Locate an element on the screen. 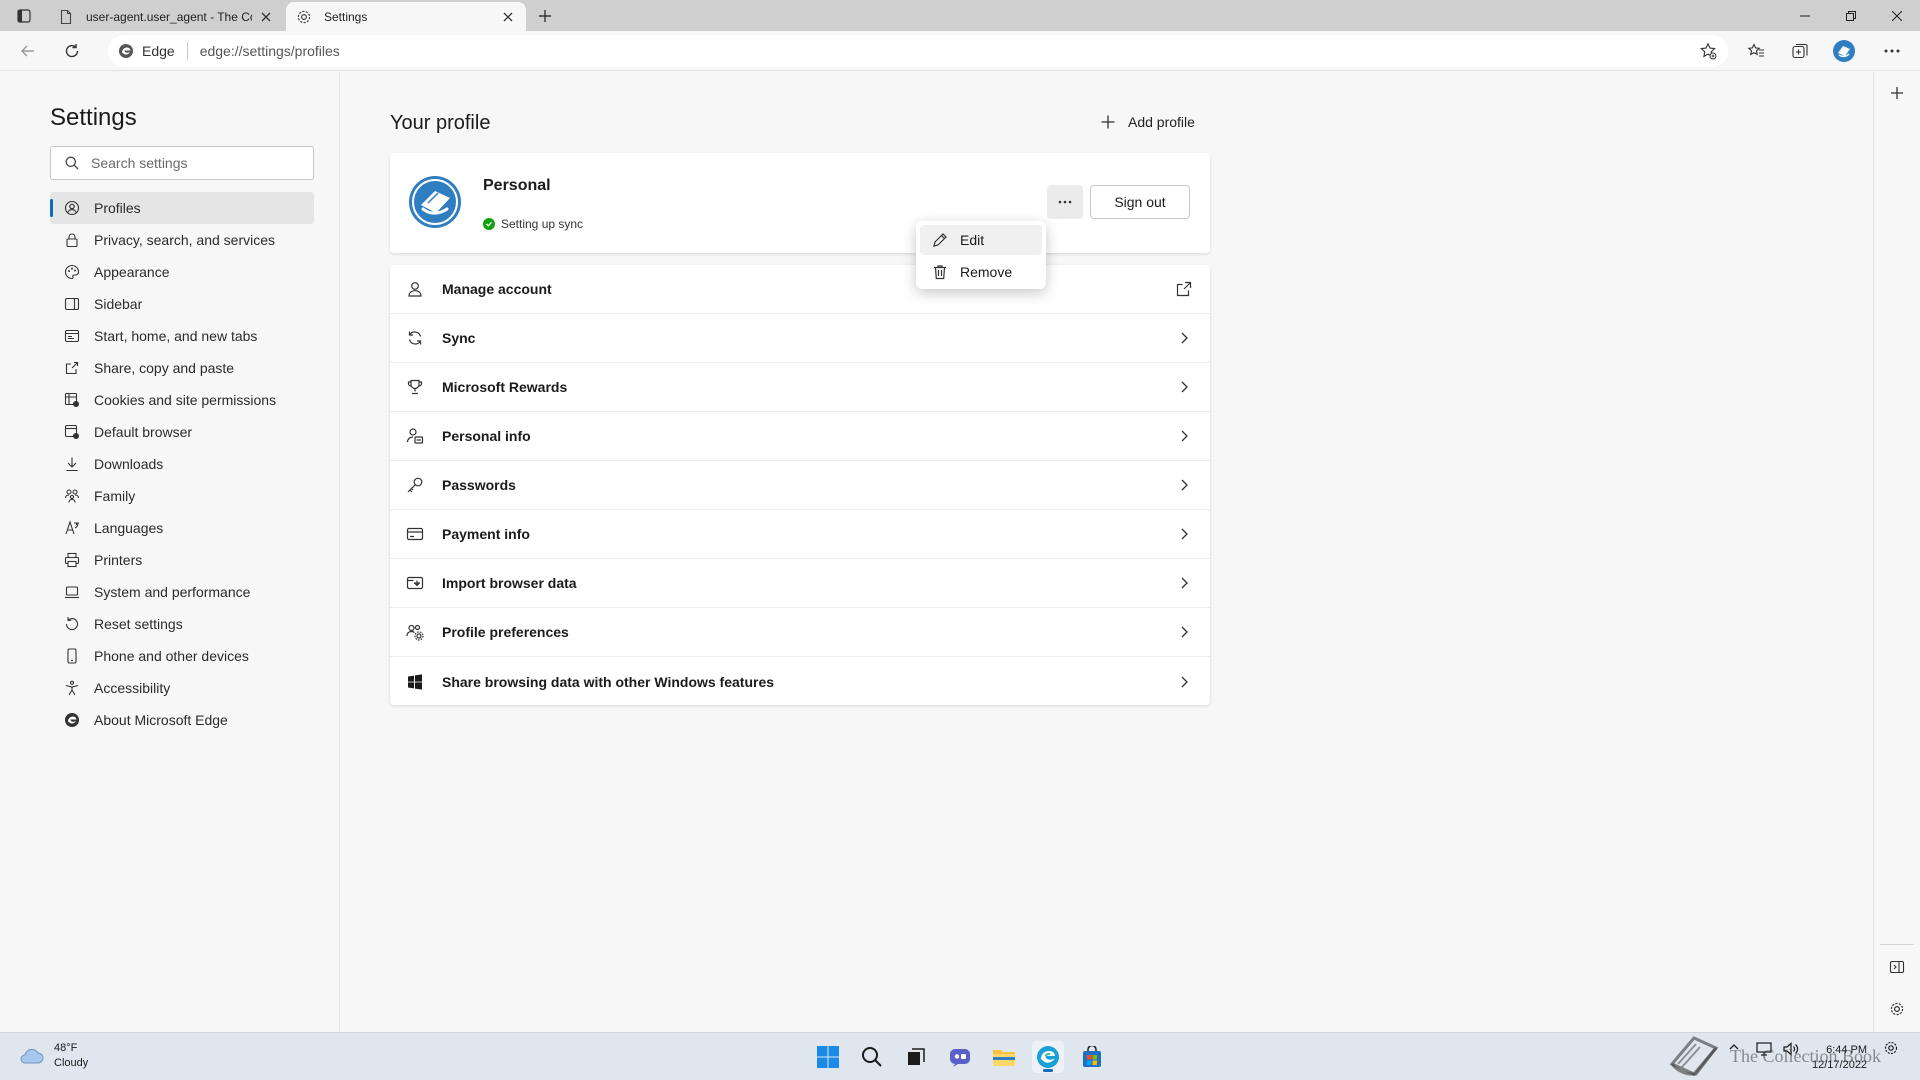 The width and height of the screenshot is (1920, 1080). task-view-icon is located at coordinates (916, 1057).